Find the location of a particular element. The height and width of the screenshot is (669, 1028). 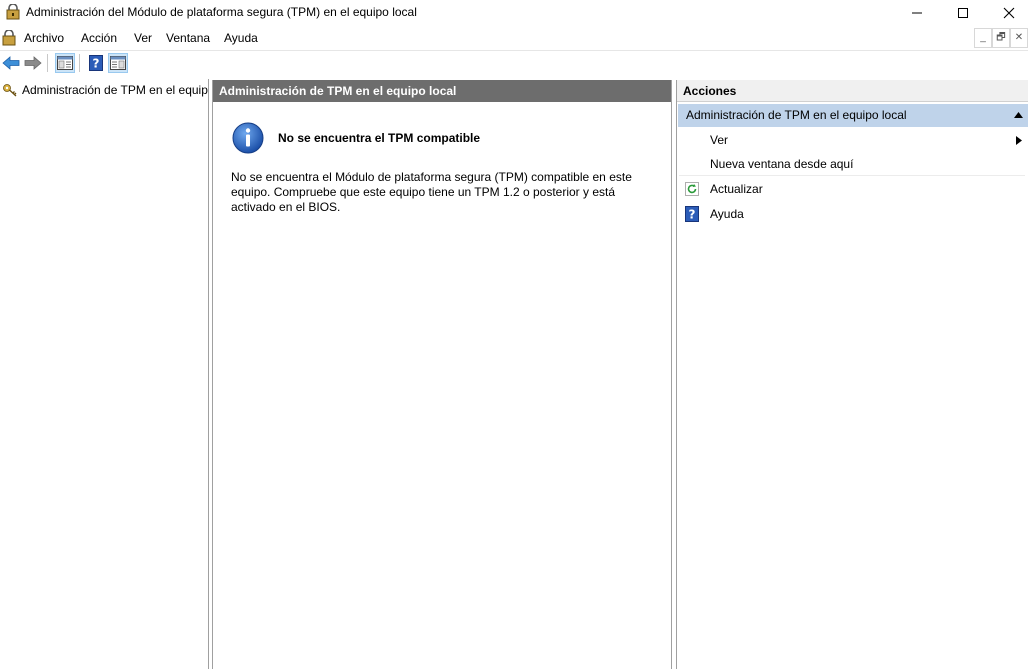

action-ver: Ver is located at coordinates (852, 140).